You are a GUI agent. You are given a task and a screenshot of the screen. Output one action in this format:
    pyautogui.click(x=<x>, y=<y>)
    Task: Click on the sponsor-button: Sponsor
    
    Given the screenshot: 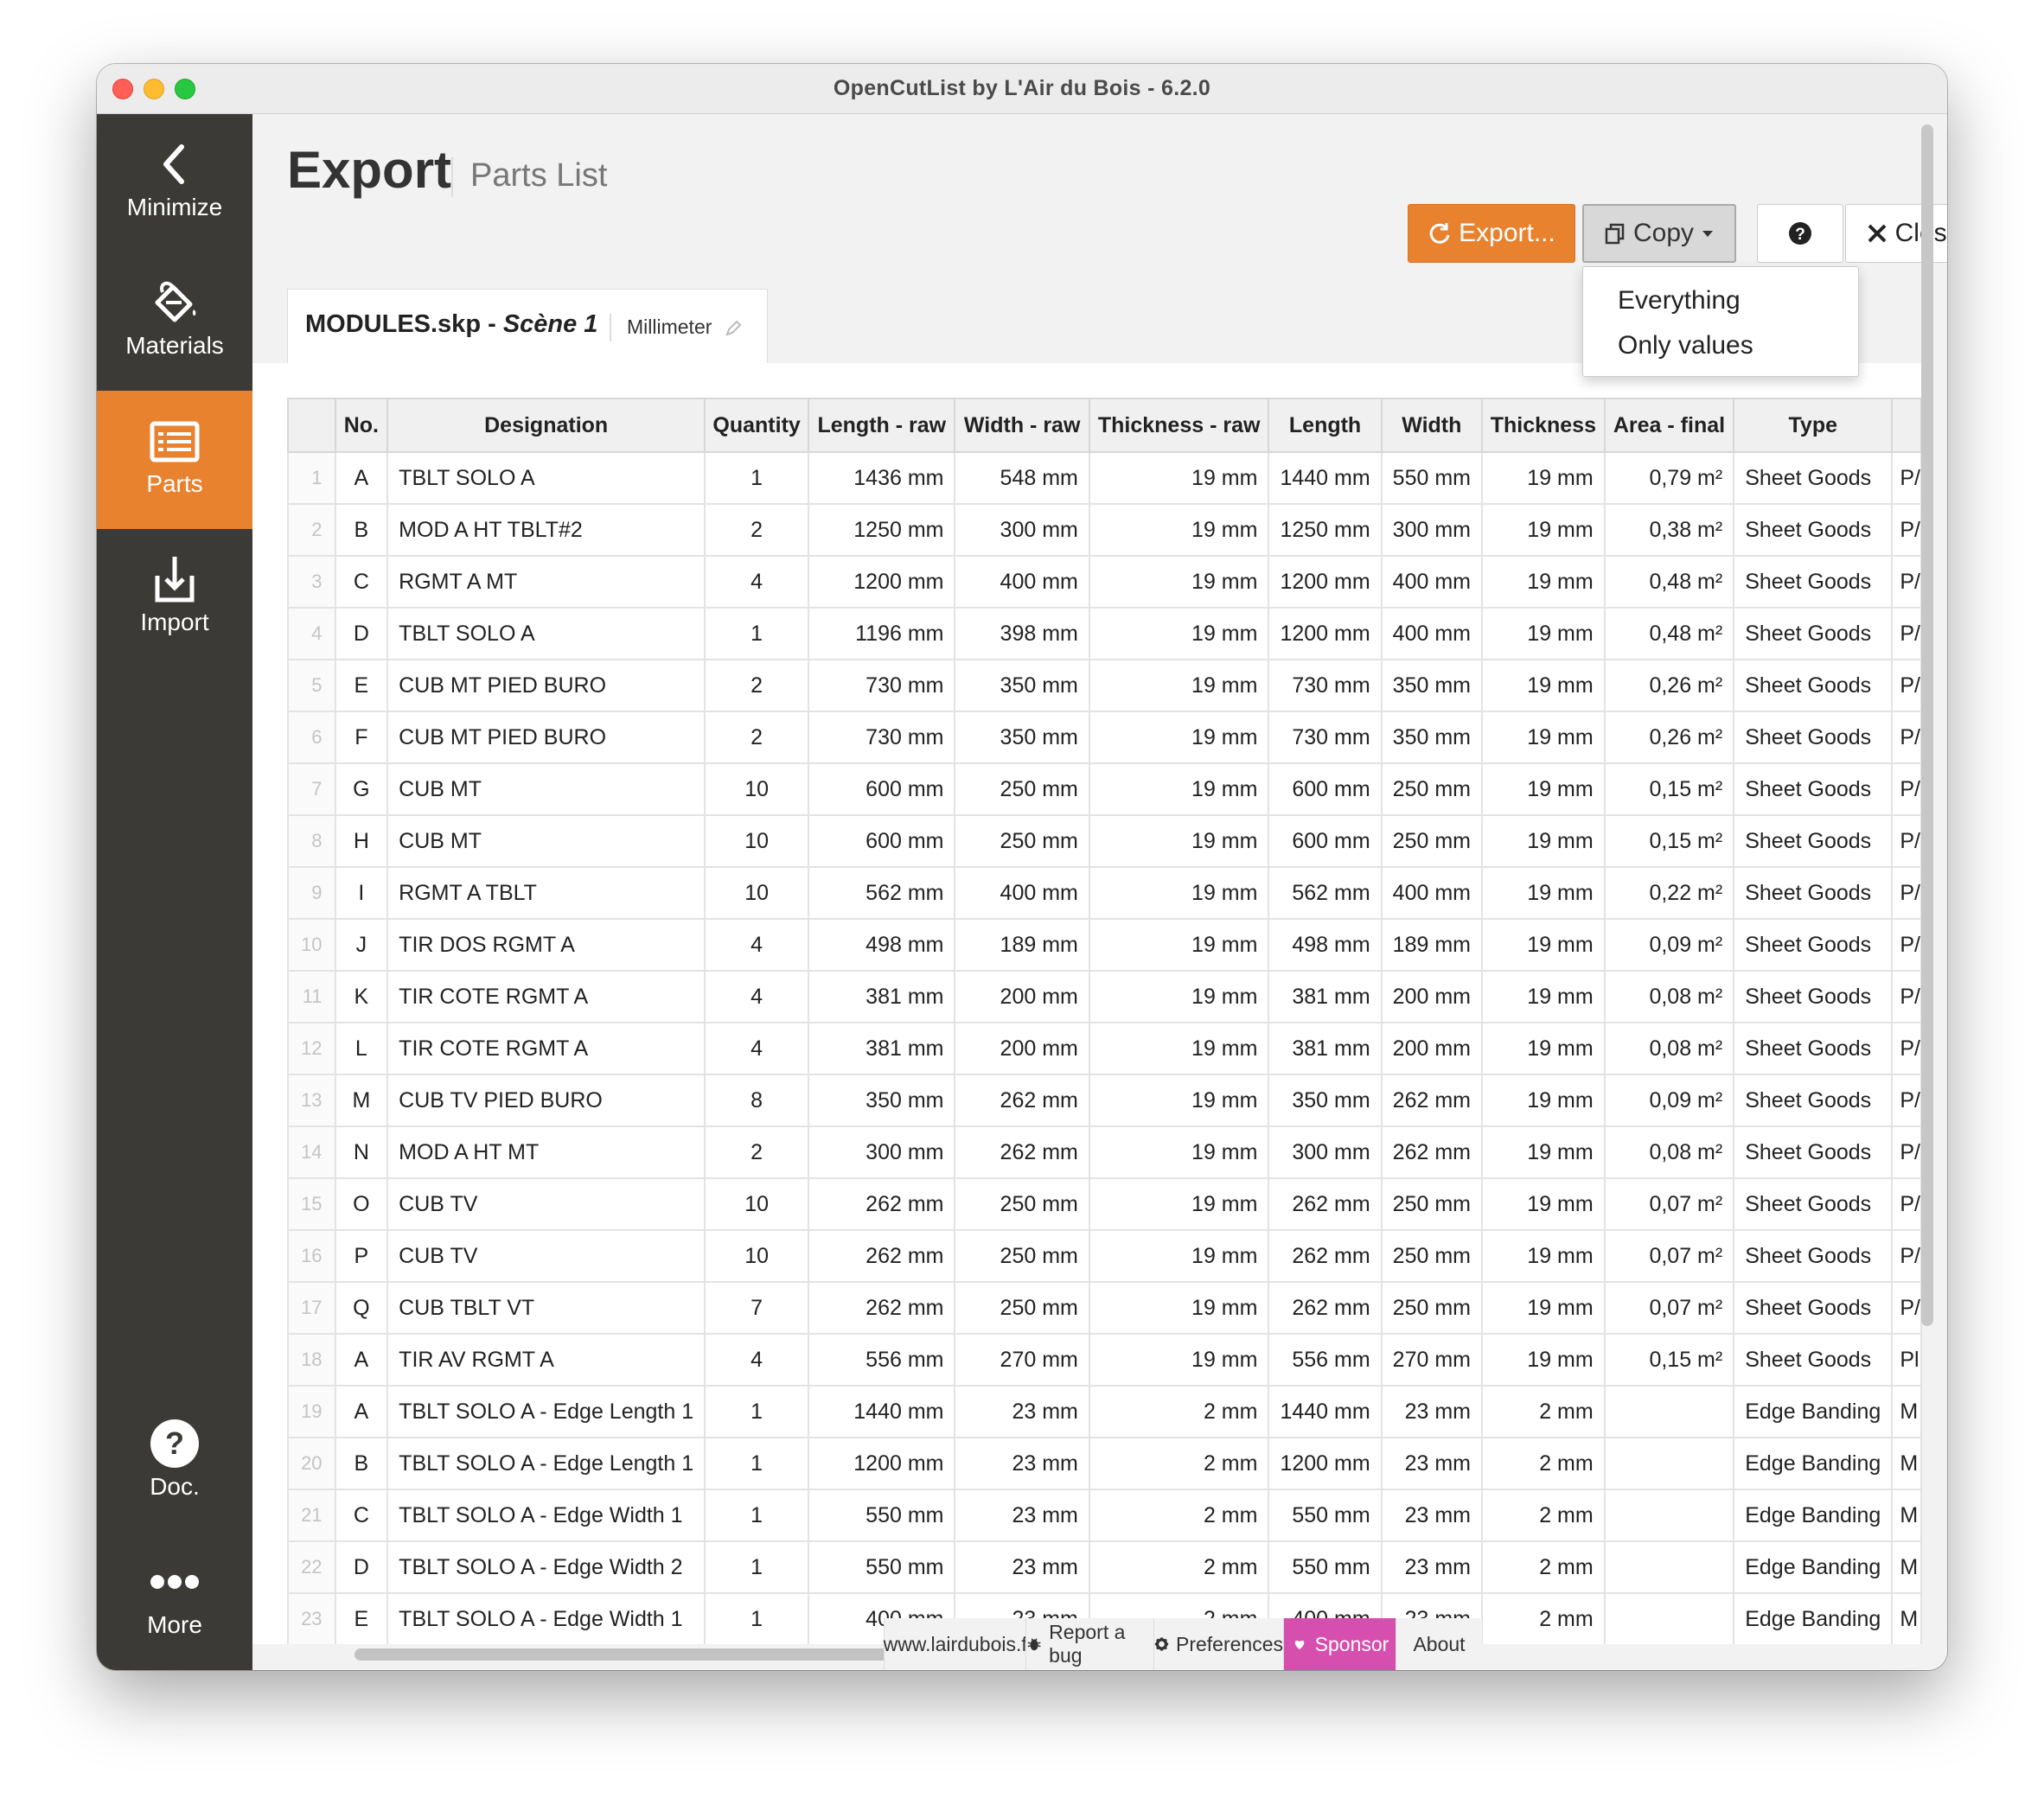 What is the action you would take?
    pyautogui.click(x=1339, y=1644)
    